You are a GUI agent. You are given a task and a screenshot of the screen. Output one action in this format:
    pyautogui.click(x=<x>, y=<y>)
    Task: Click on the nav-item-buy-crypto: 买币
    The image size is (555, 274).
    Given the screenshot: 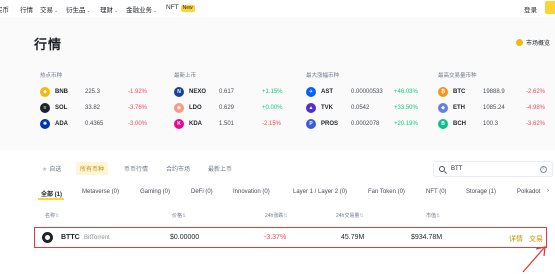 What is the action you would take?
    pyautogui.click(x=4, y=9)
    